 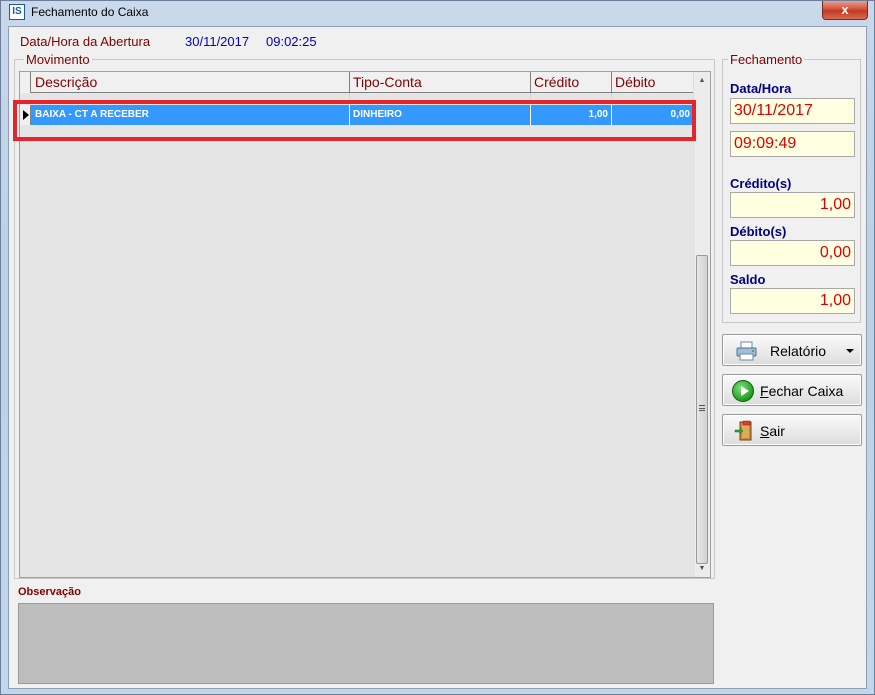 What do you see at coordinates (761, 88) in the screenshot?
I see `datahora-label: Data/Hora` at bounding box center [761, 88].